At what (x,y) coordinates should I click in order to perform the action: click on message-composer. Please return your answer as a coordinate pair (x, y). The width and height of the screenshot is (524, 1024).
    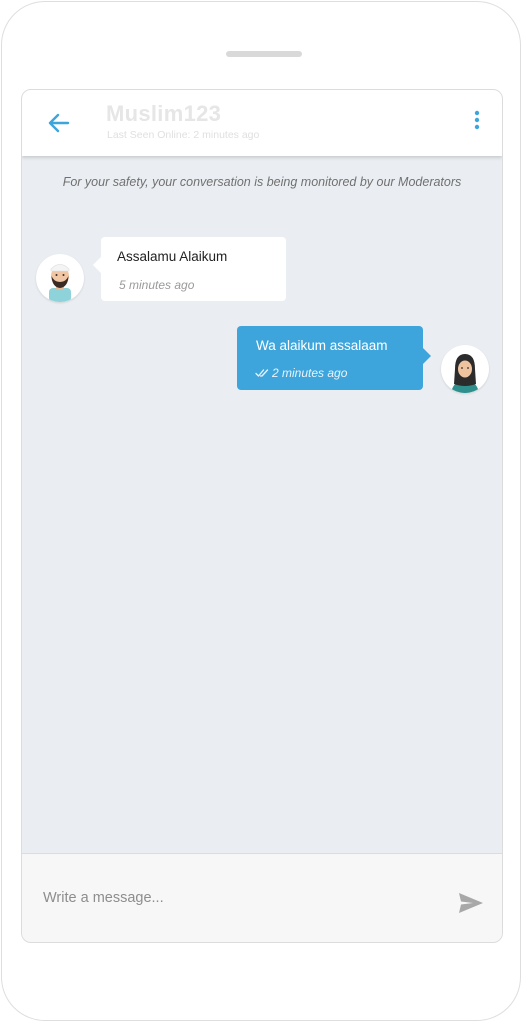
    Looking at the image, I should click on (262, 897).